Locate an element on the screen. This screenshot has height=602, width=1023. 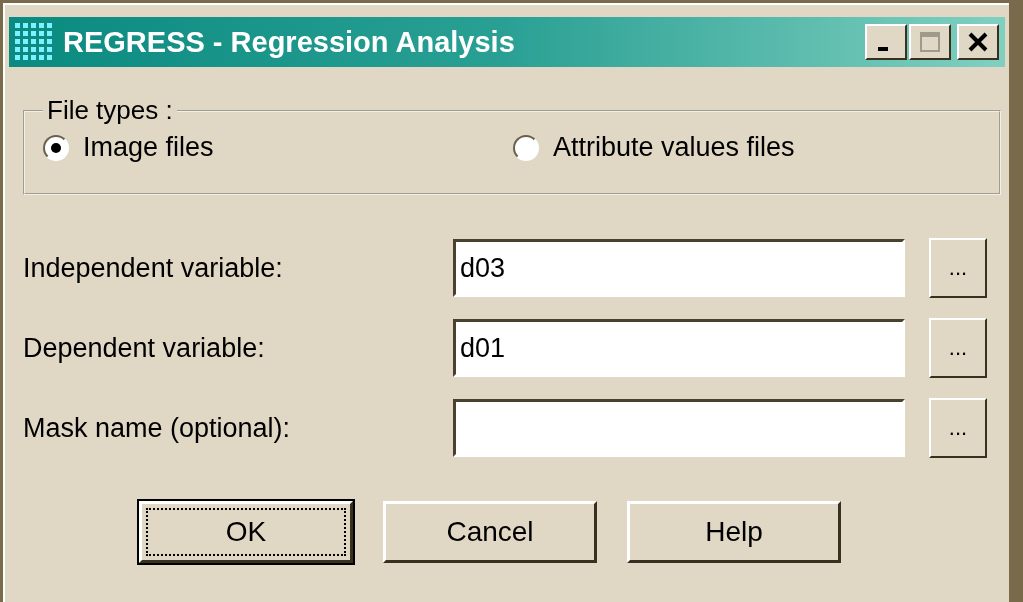
field-label: Dependent variable: is located at coordinates (144, 348).